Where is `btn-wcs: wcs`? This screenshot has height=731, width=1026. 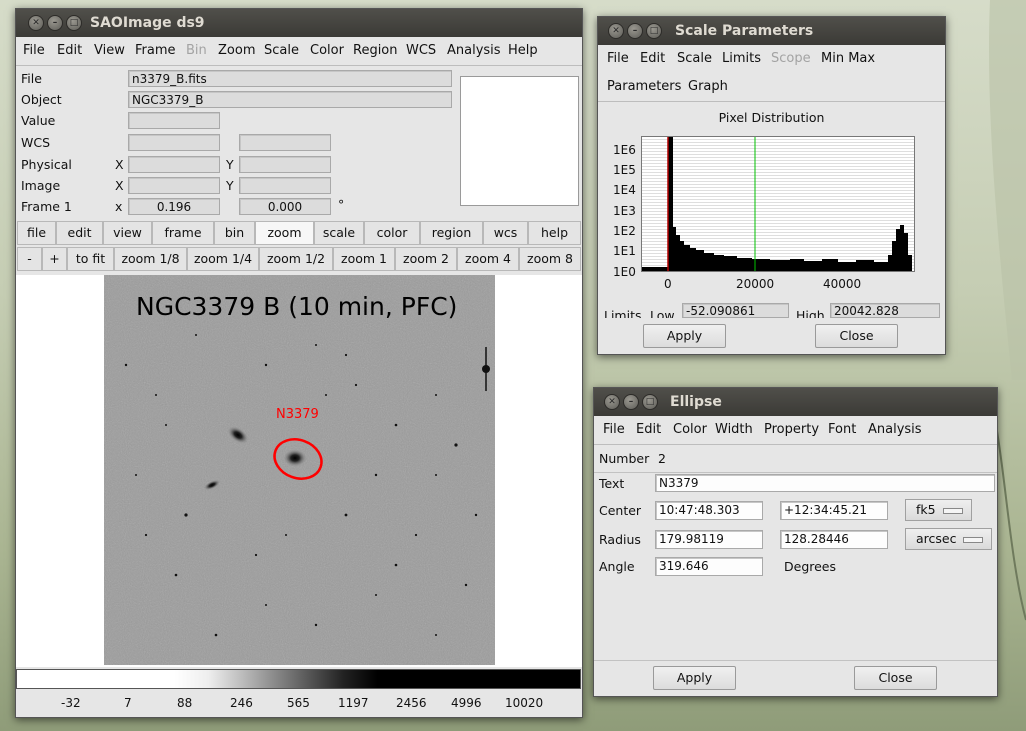
btn-wcs: wcs is located at coordinates (505, 233).